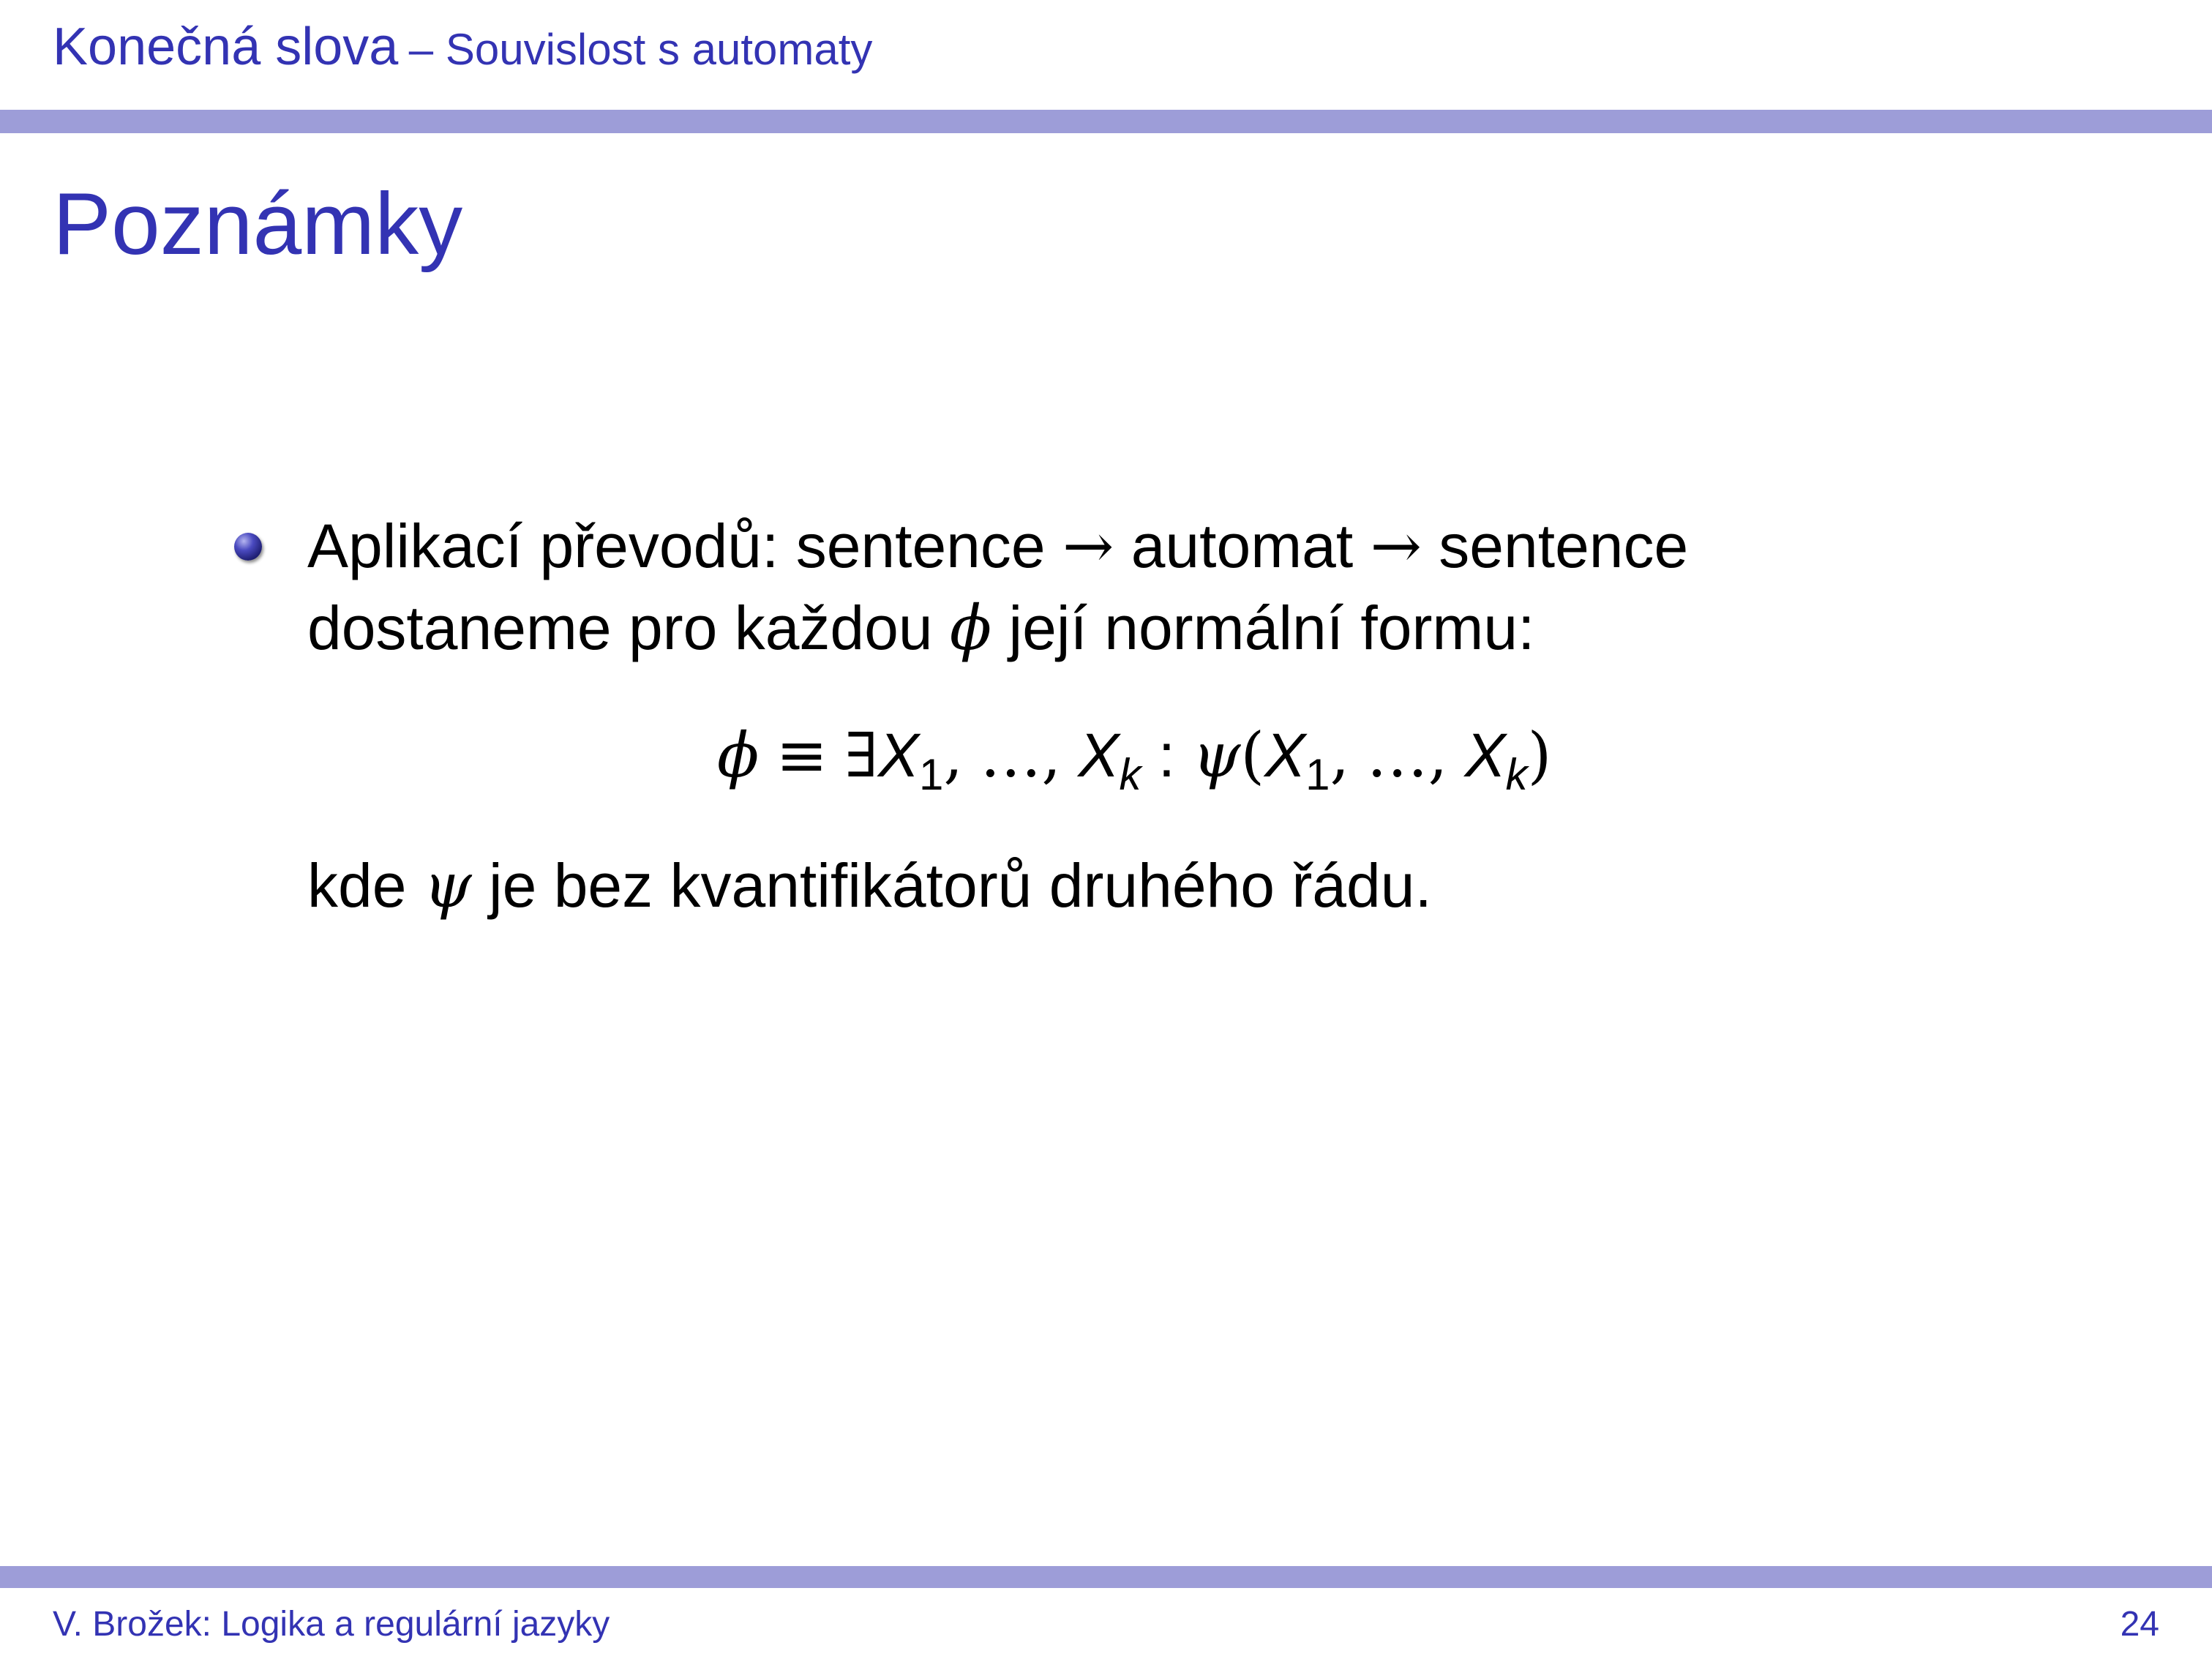 This screenshot has width=2212, height=1659. Describe the element at coordinates (1167, 755) in the screenshot. I see `formula-colon: :` at that location.